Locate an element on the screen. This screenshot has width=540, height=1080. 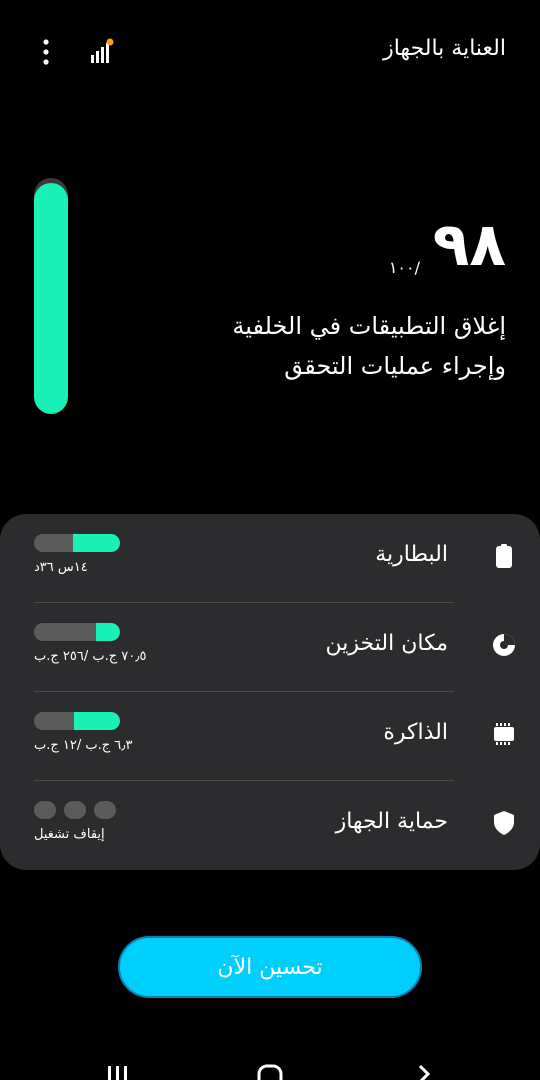
storage-pie-icon is located at coordinates (504, 645).